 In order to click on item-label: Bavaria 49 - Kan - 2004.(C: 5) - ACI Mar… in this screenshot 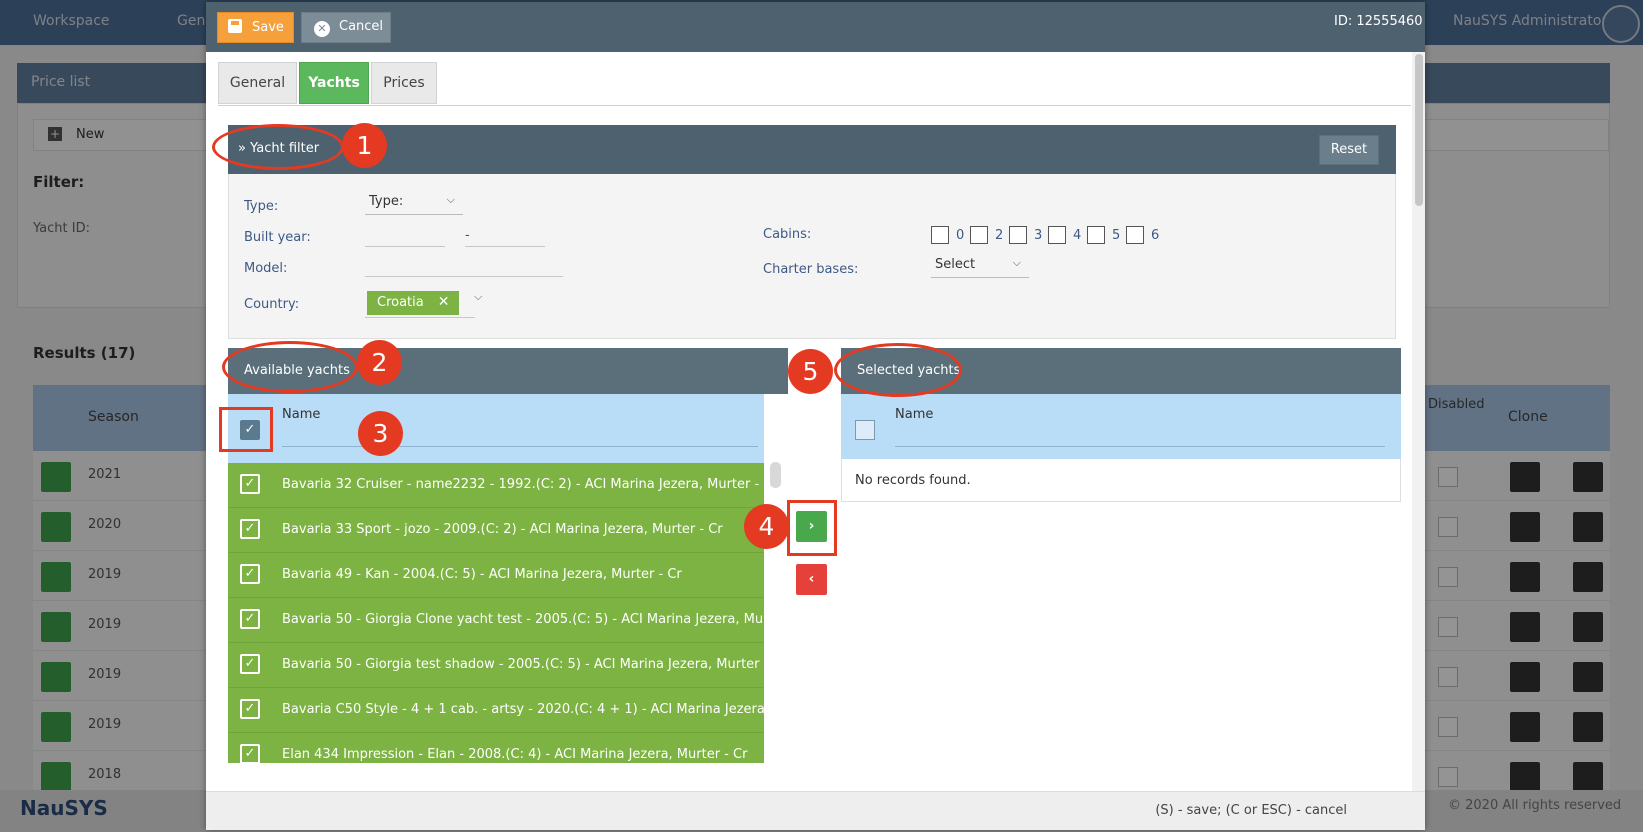, I will do `click(482, 574)`.